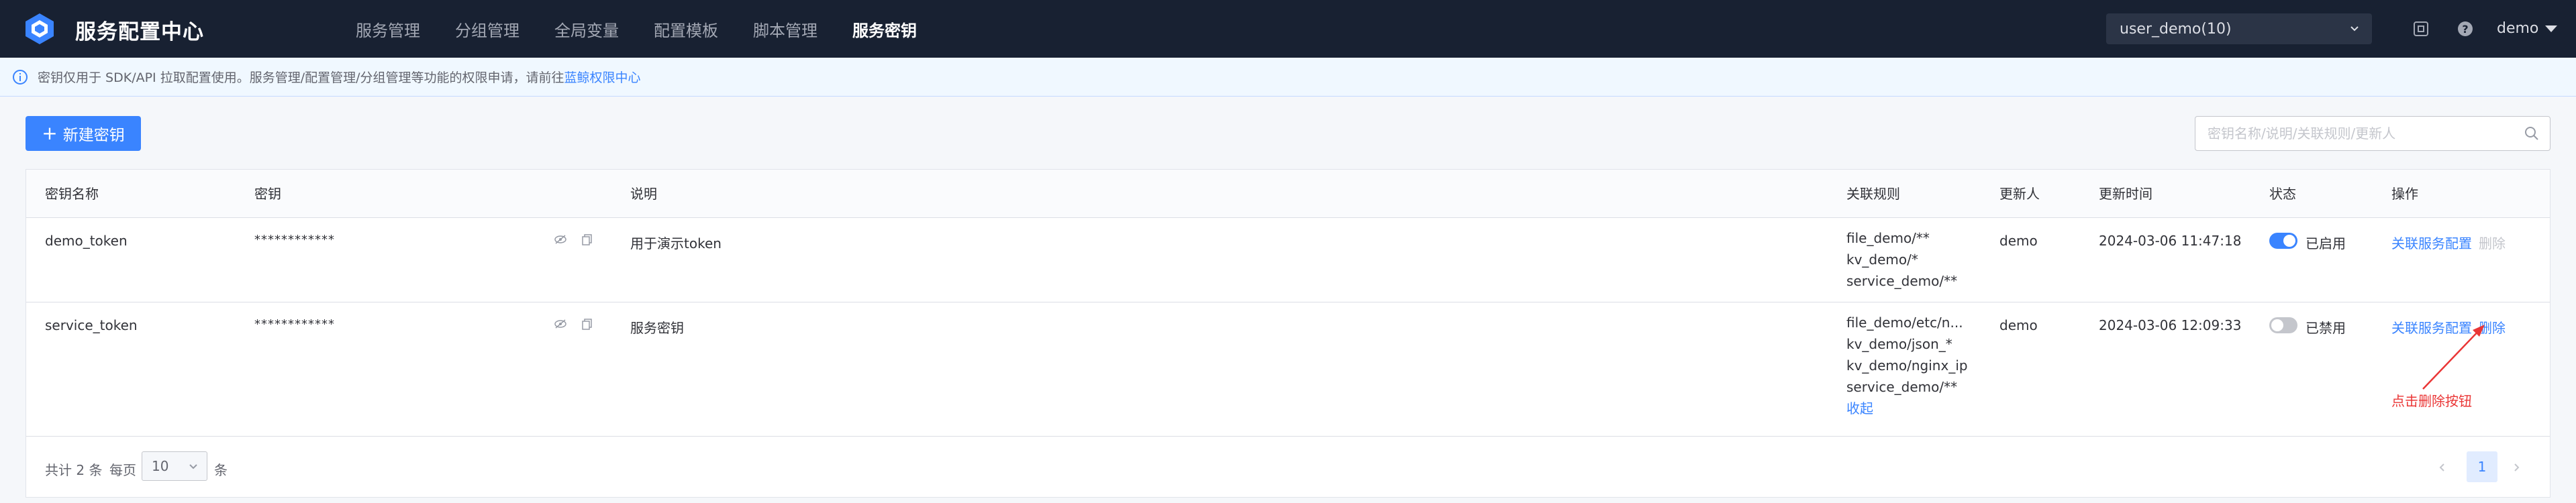 Image resolution: width=2576 pixels, height=503 pixels. Describe the element at coordinates (2239, 28) in the screenshot. I see `business-select: user_demo(10)` at that location.